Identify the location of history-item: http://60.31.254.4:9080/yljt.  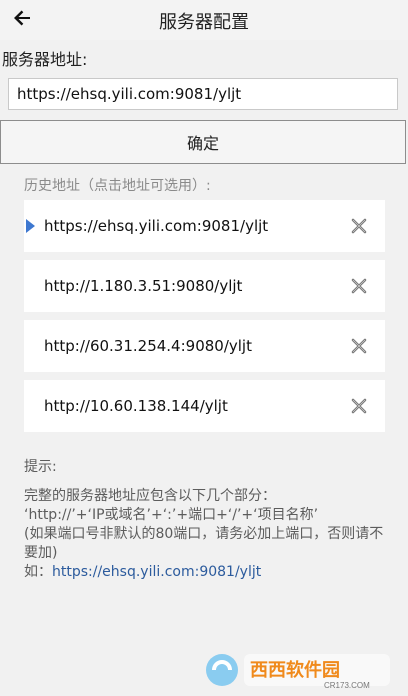
(204, 346).